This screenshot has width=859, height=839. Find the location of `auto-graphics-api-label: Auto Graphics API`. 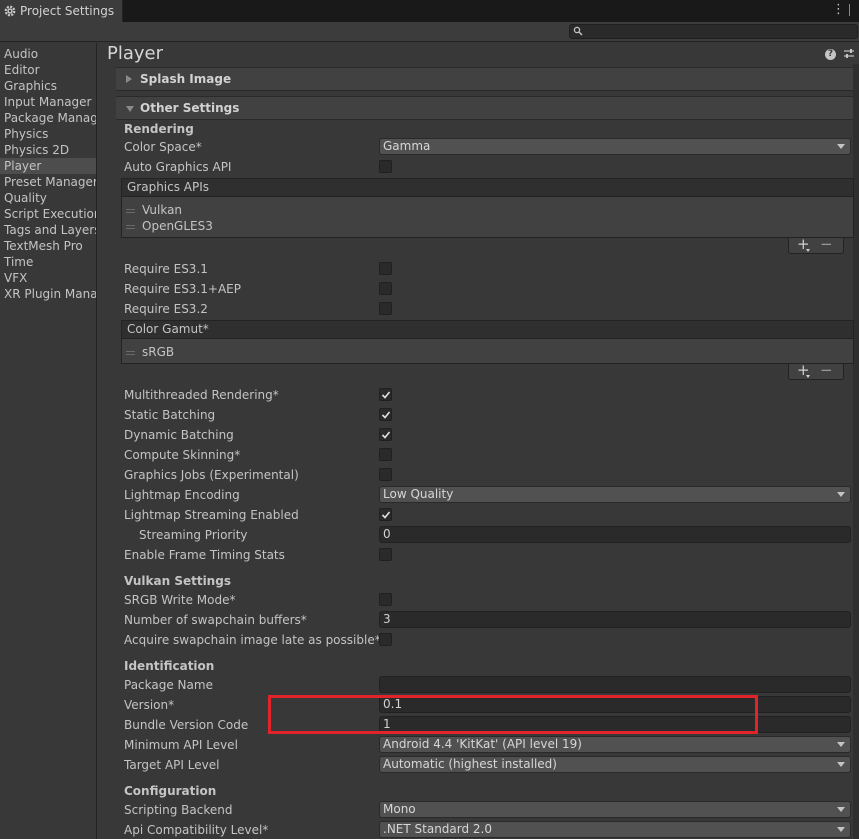

auto-graphics-api-label: Auto Graphics API is located at coordinates (178, 167).